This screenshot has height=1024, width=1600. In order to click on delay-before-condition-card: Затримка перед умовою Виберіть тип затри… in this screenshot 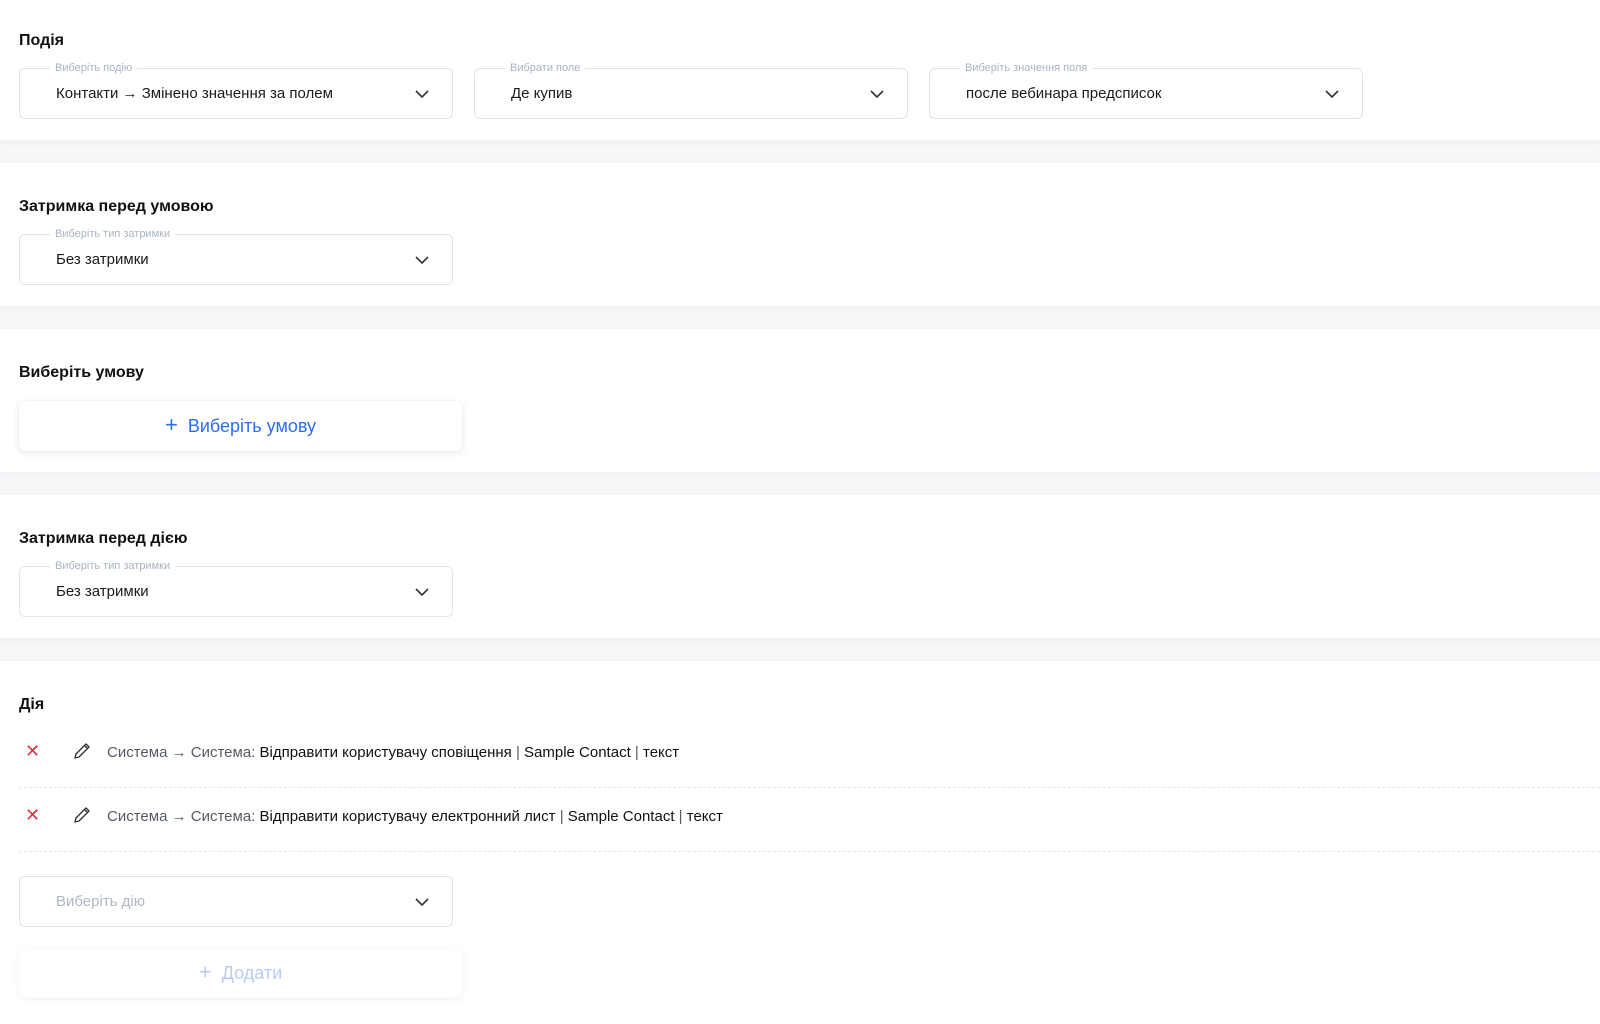, I will do `click(800, 234)`.